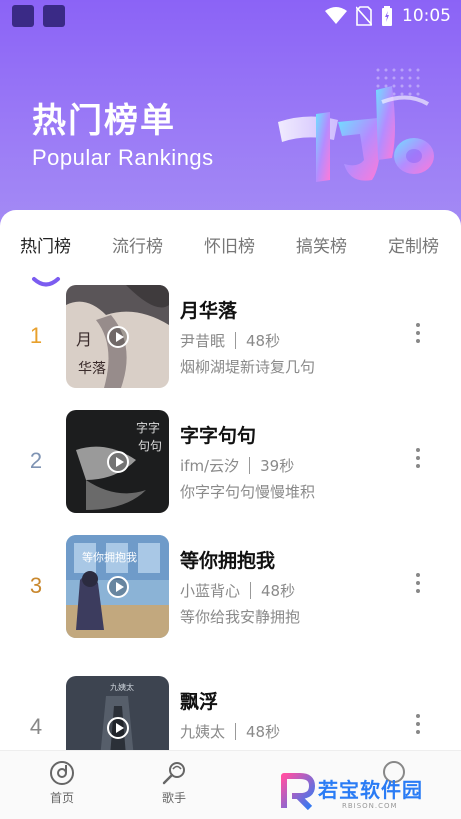  I want to click on tab-hot: 热门榜, so click(45, 244).